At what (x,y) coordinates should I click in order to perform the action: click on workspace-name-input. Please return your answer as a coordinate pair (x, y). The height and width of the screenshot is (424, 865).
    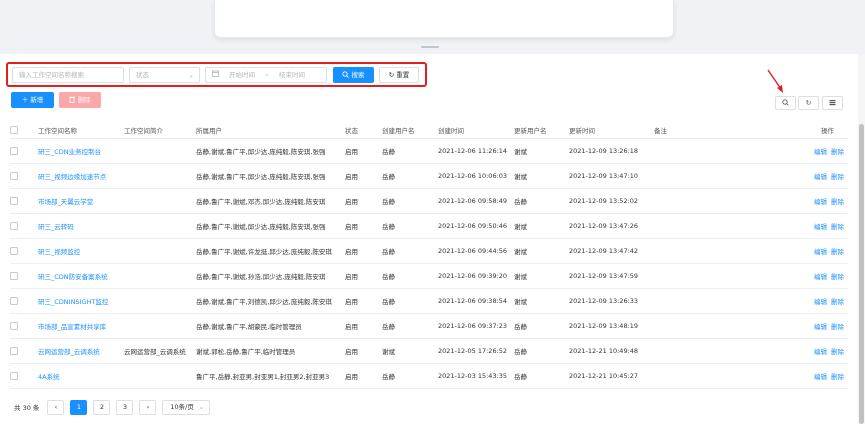
    Looking at the image, I should click on (71, 75).